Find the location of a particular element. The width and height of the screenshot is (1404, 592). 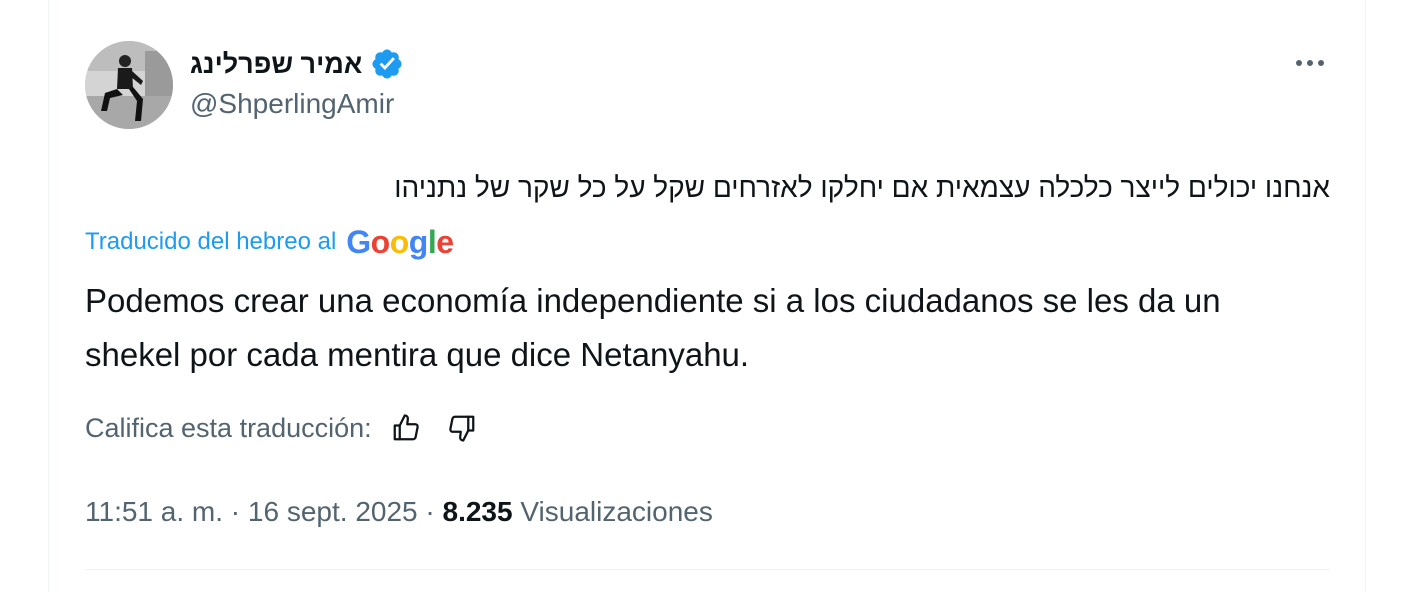

google-logo-letter: e is located at coordinates (445, 242).